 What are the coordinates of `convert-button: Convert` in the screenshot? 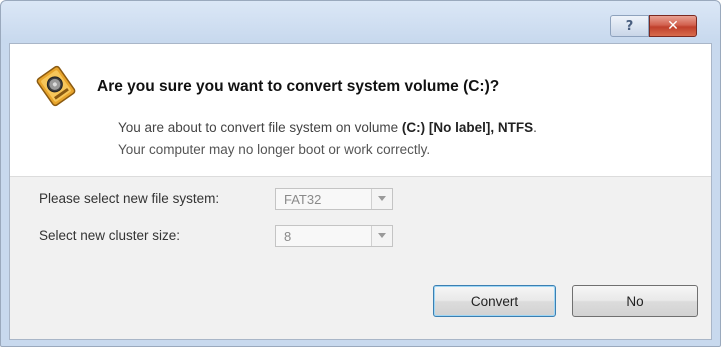 It's located at (494, 301).